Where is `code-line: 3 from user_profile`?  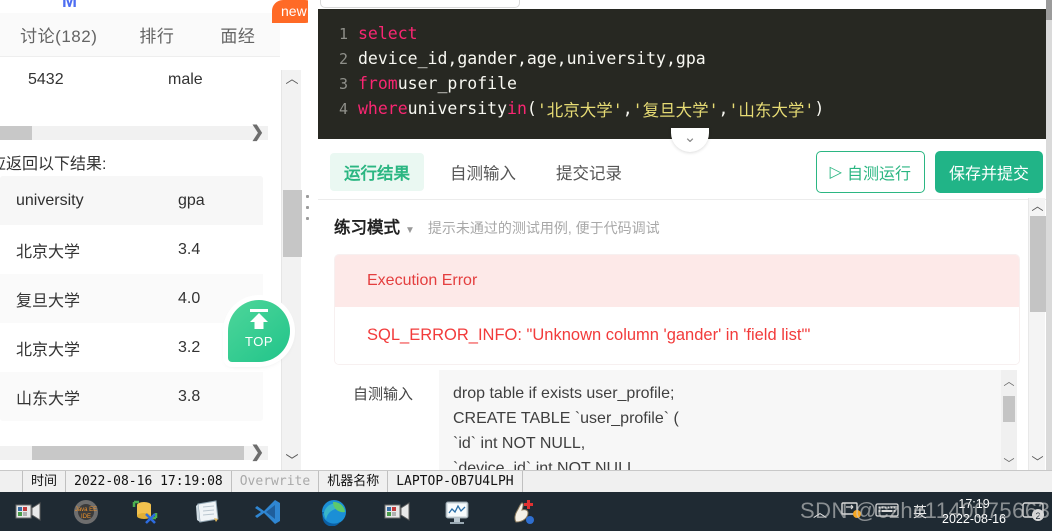 code-line: 3 from user_profile is located at coordinates (685, 83).